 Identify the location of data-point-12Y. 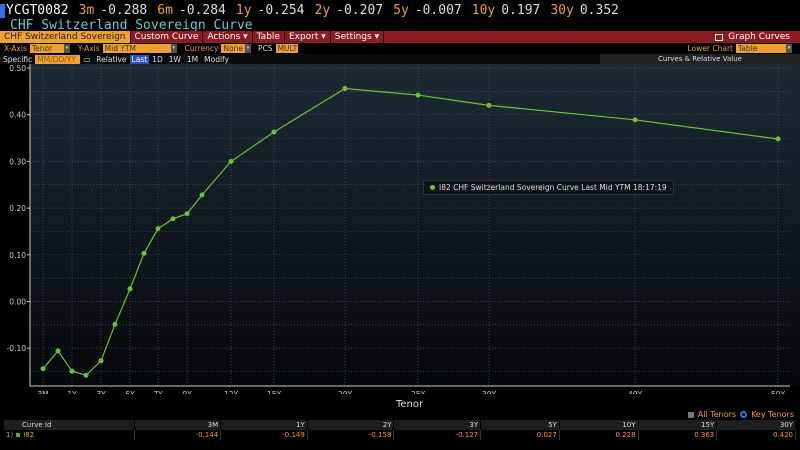
(231, 161).